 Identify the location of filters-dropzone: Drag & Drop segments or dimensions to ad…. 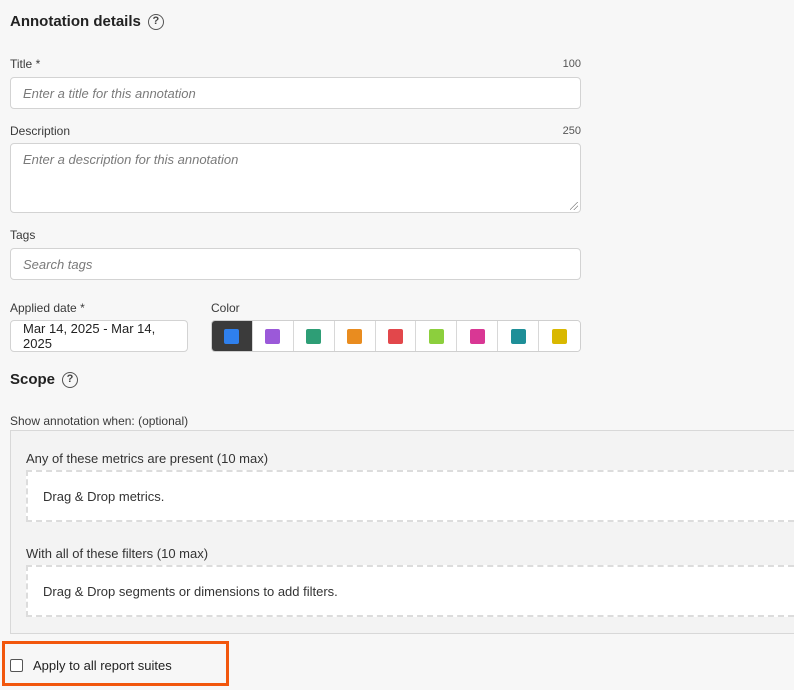
(410, 591).